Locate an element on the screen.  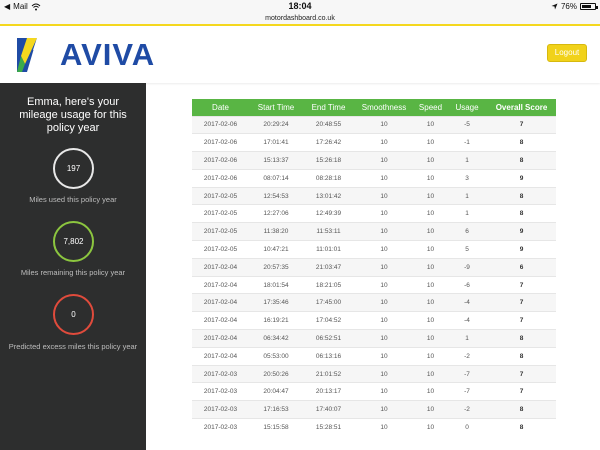
cell-end-time: 11:53:11 is located at coordinates (328, 231).